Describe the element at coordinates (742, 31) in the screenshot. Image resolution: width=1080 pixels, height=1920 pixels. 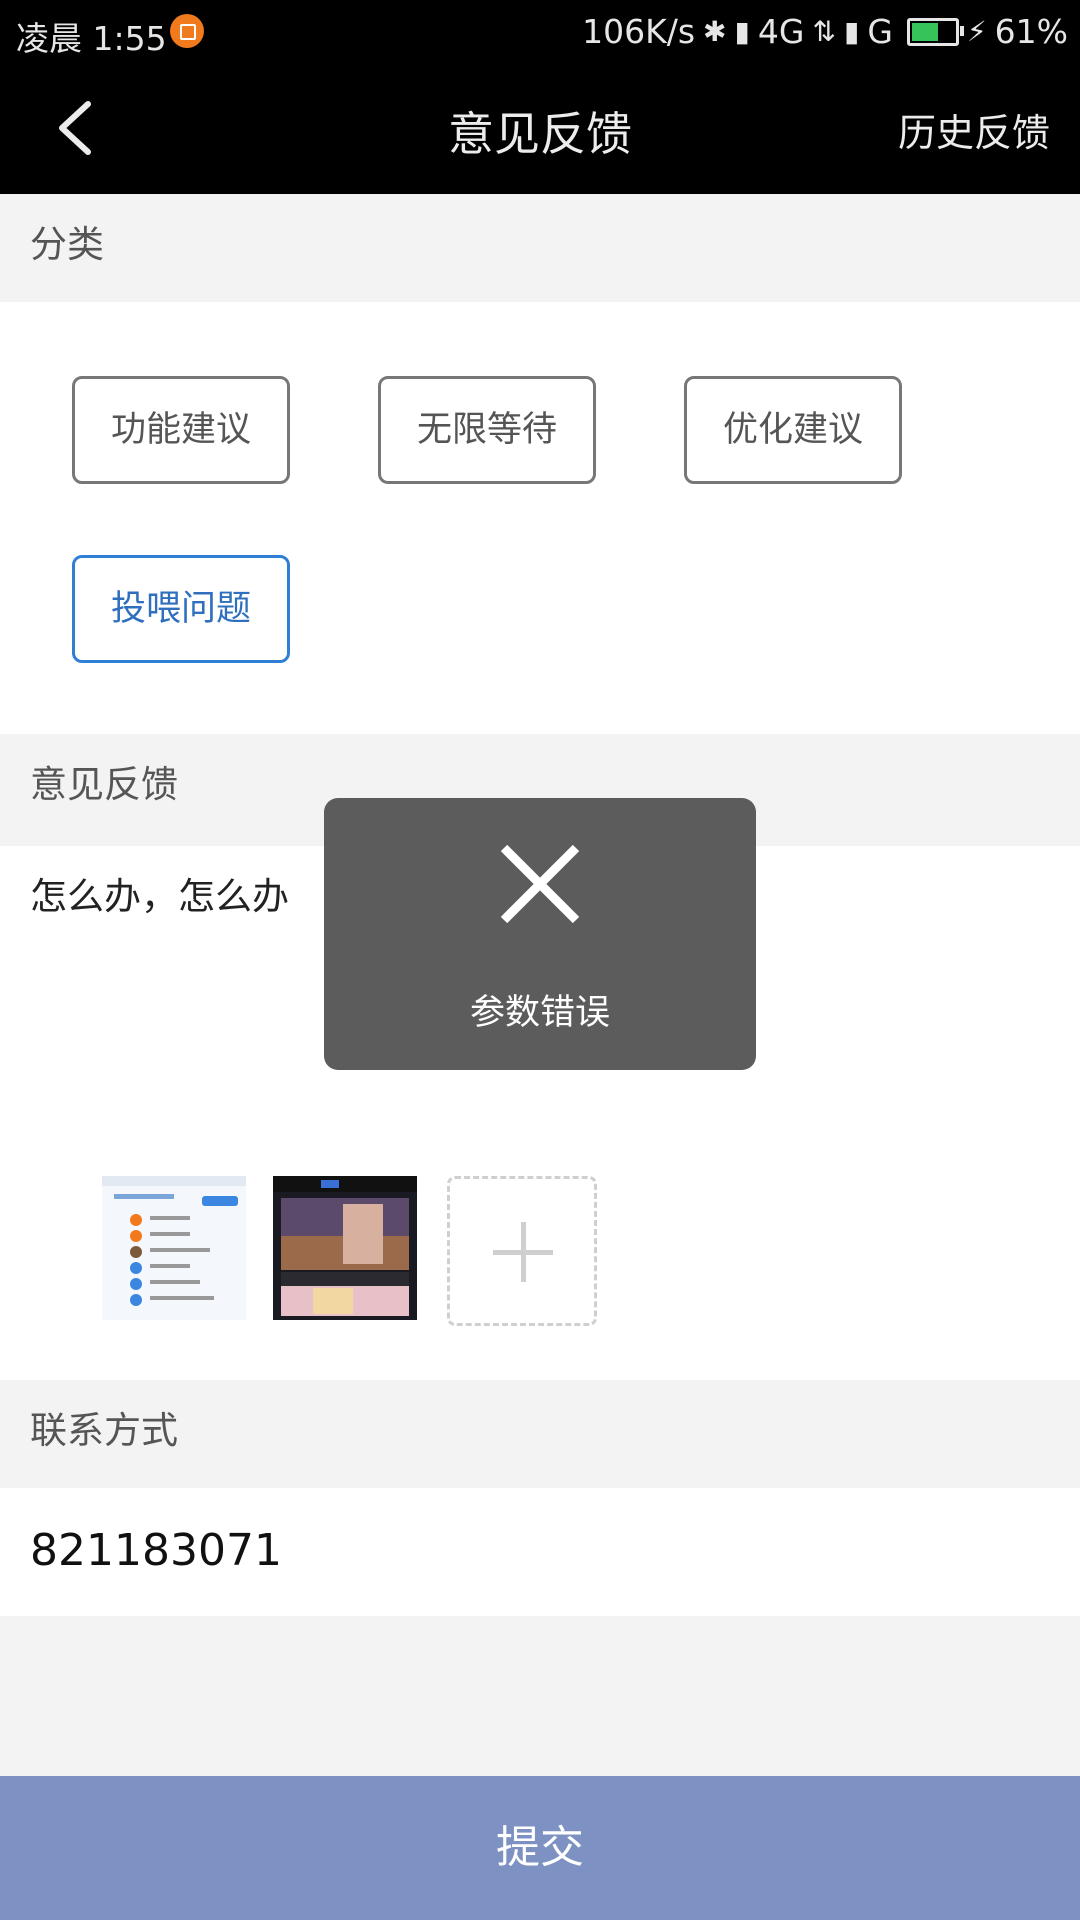
I see `signal-icon: ▮` at that location.